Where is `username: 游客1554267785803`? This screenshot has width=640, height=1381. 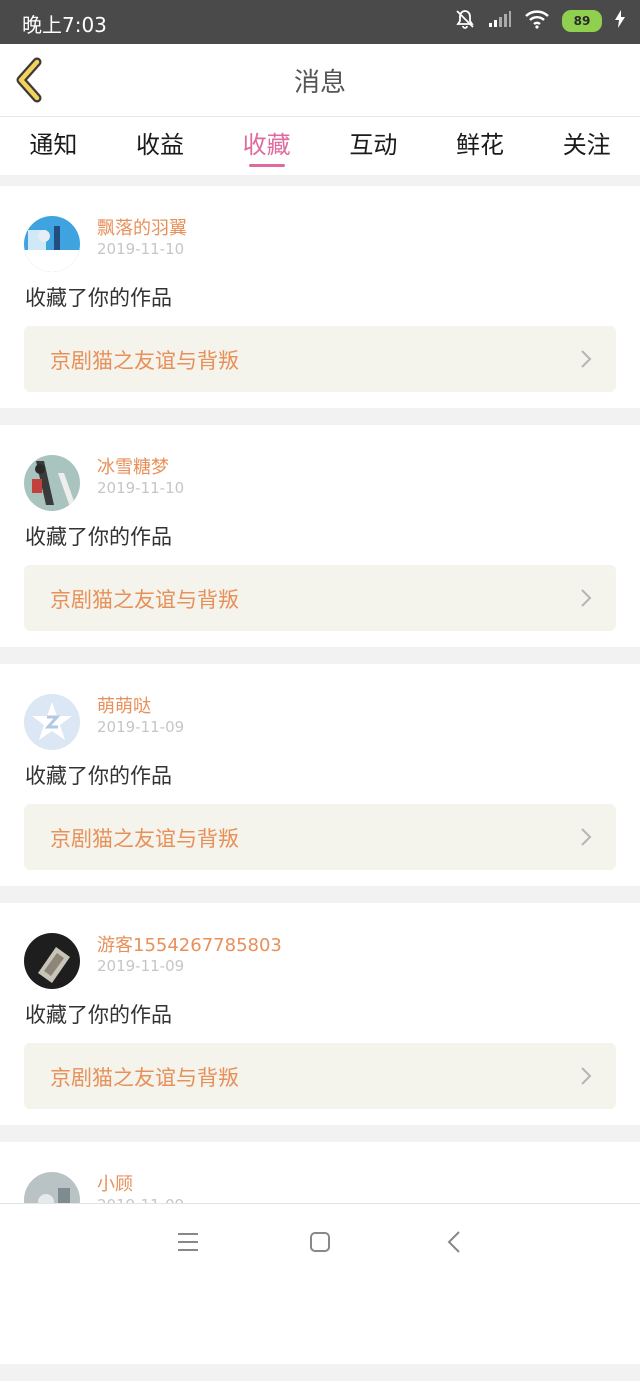 username: 游客1554267785803 is located at coordinates (189, 944).